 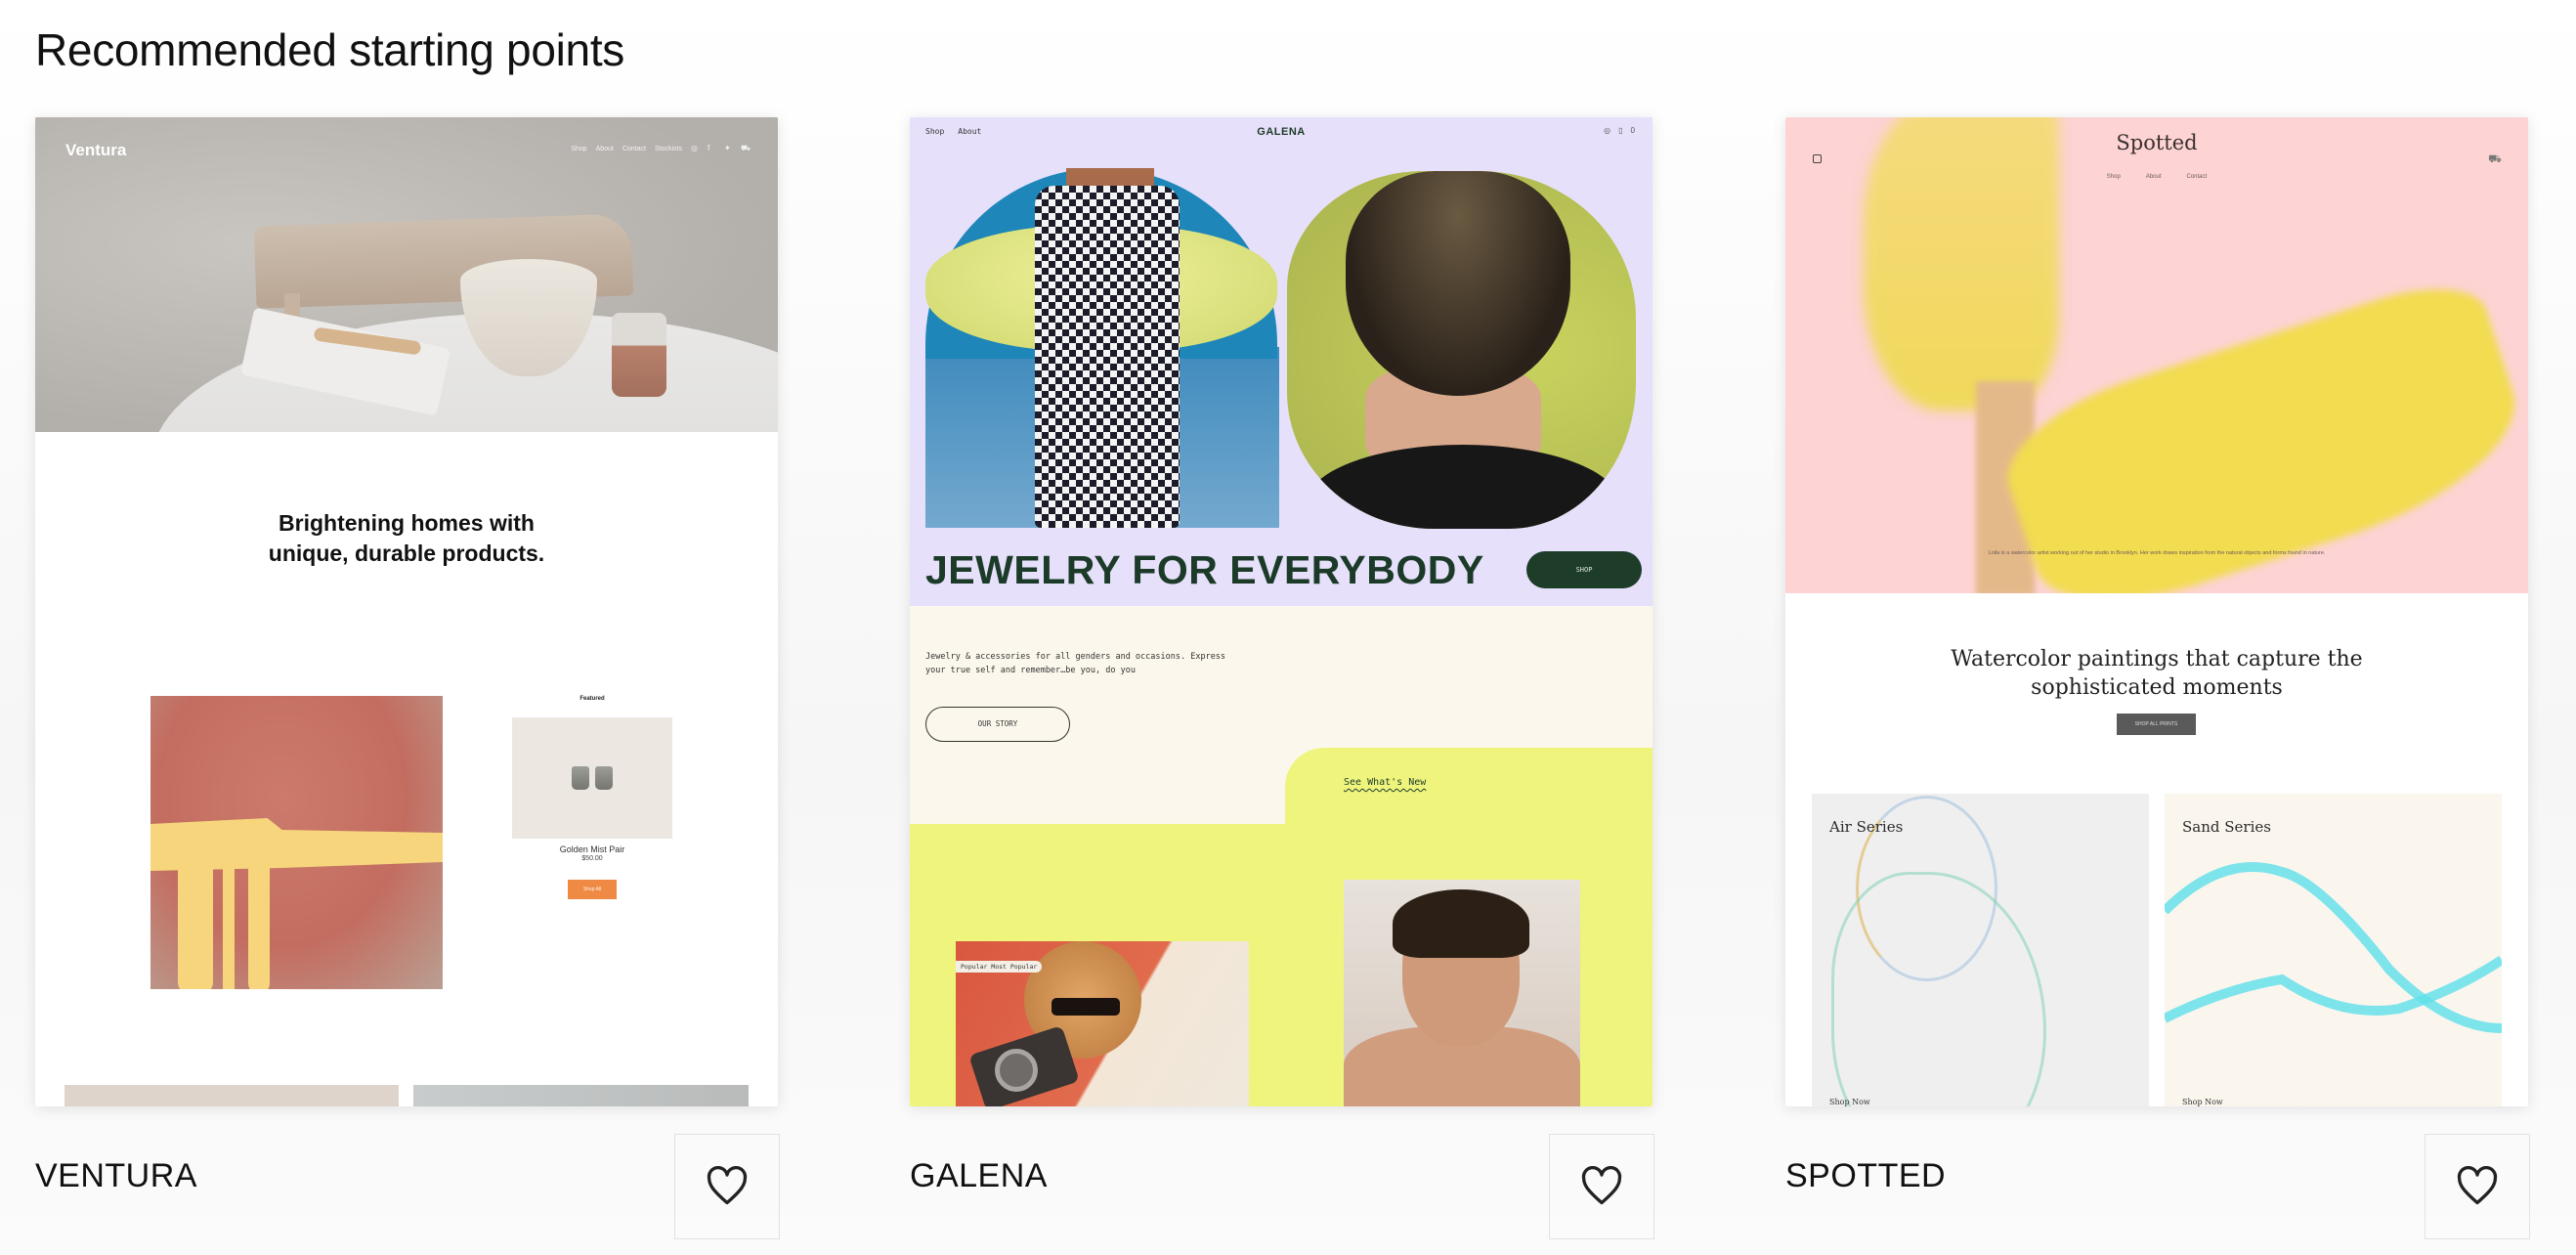 What do you see at coordinates (1866, 1176) in the screenshot?
I see `template-name: SPOTTED` at bounding box center [1866, 1176].